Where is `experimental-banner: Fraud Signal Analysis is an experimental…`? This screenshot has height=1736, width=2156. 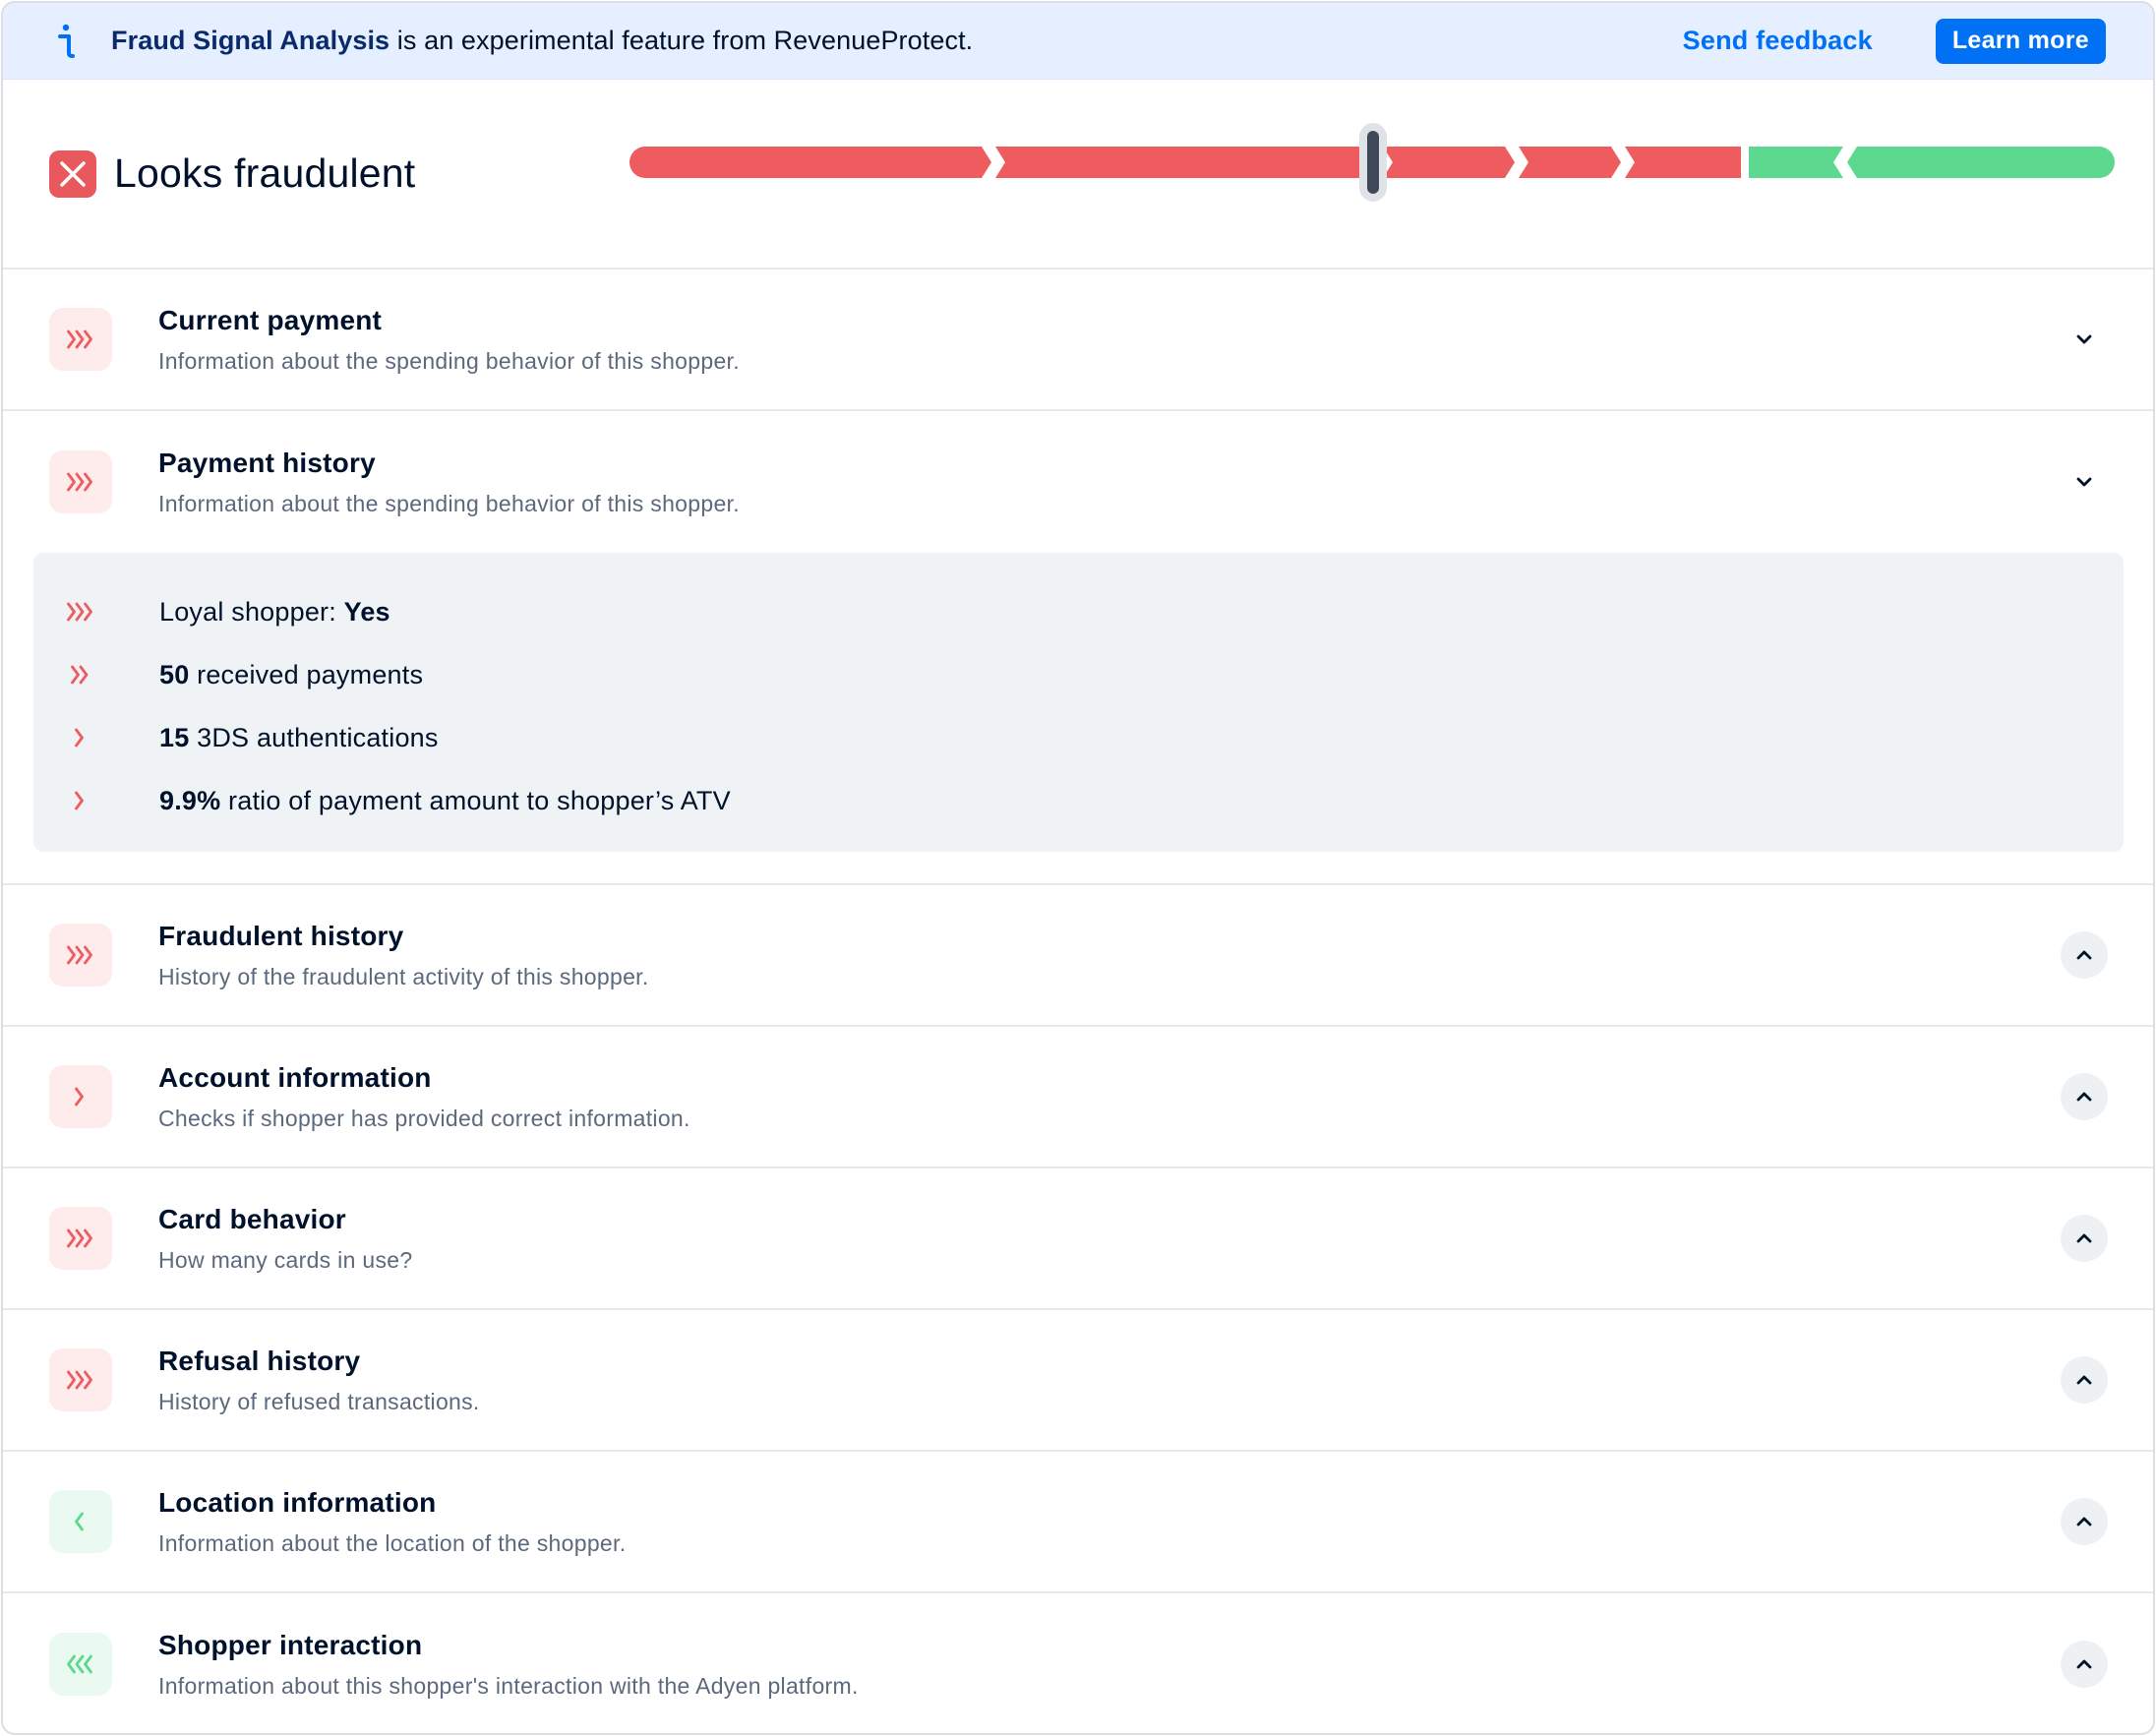 experimental-banner: Fraud Signal Analysis is an experimental… is located at coordinates (1078, 41).